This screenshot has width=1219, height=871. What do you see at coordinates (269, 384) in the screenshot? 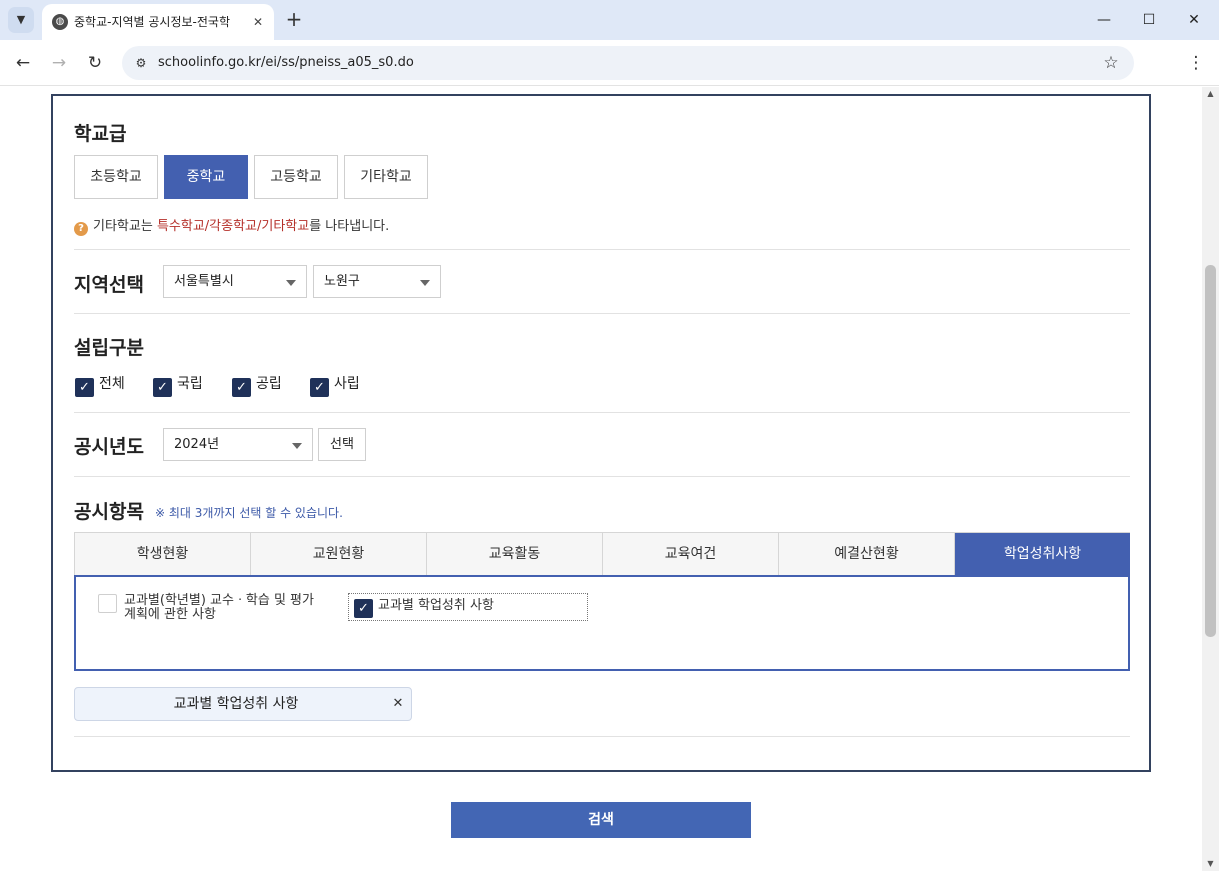
I see `checkbox-public-label: 공립` at bounding box center [269, 384].